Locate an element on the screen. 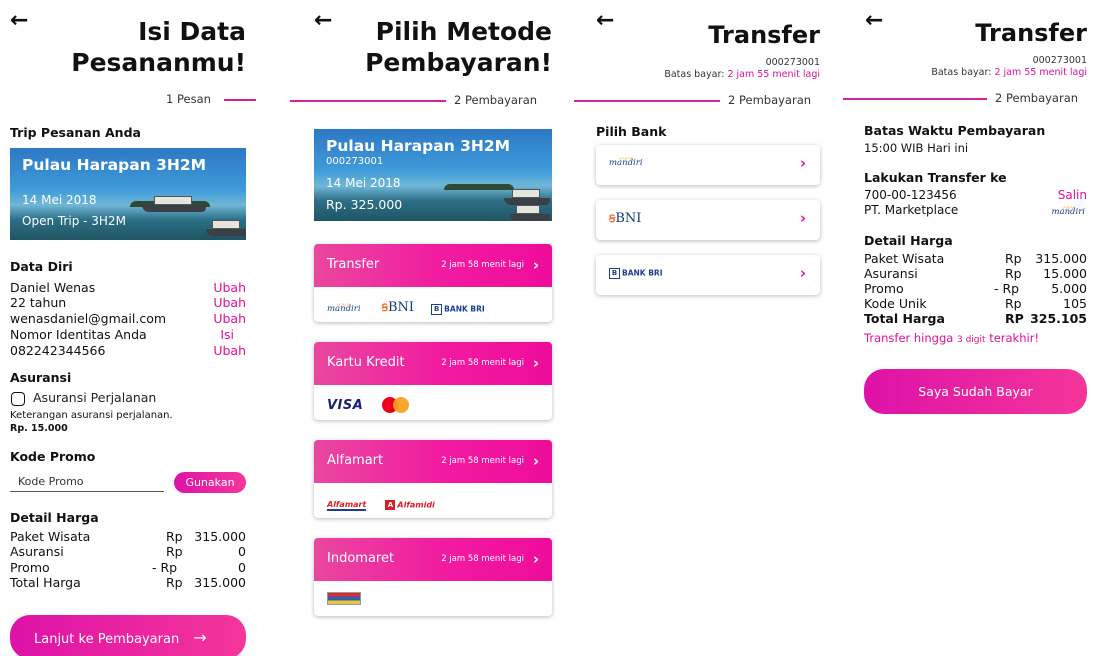 Image resolution: width=1094 pixels, height=656 pixels. continue-payment-button: Lanjut ke Pembayaran → is located at coordinates (128, 635).